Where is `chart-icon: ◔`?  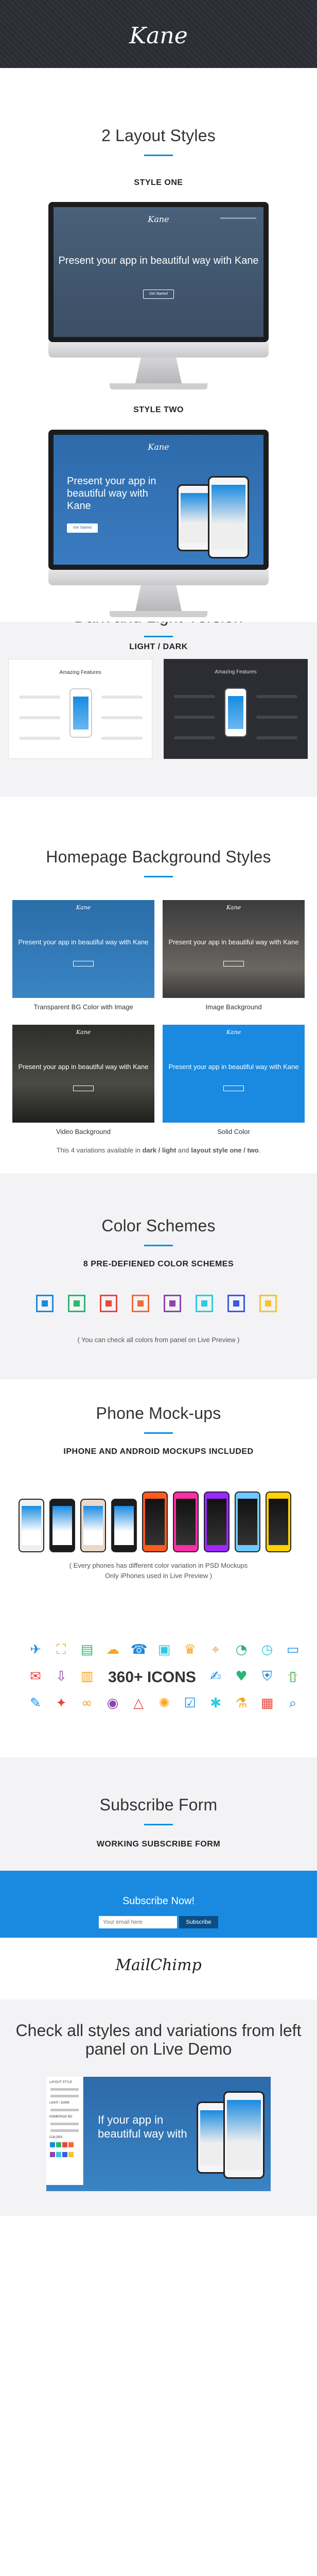
chart-icon: ◔ is located at coordinates (241, 1650).